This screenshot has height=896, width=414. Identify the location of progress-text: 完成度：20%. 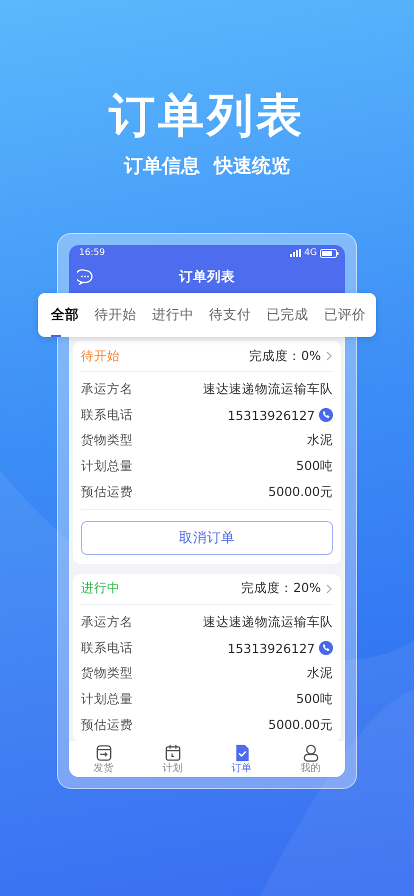
(281, 589).